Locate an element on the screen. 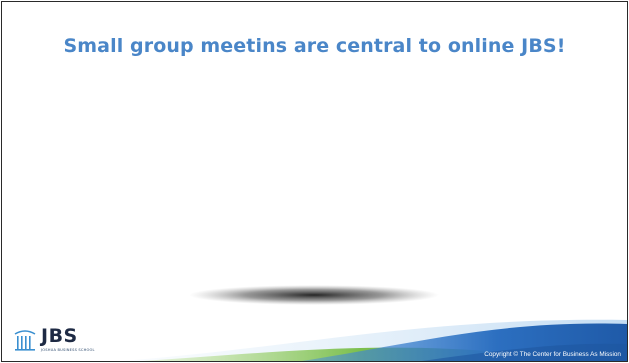 The width and height of the screenshot is (629, 363). logo-text: JBS is located at coordinates (59, 336).